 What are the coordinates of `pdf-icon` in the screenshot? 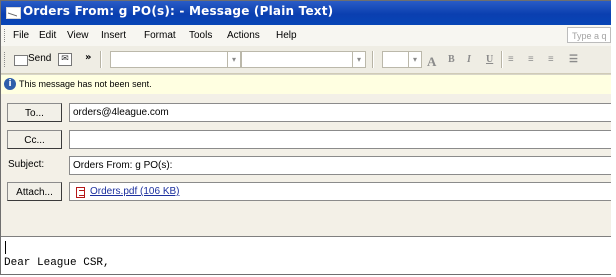 It's located at (80, 192).